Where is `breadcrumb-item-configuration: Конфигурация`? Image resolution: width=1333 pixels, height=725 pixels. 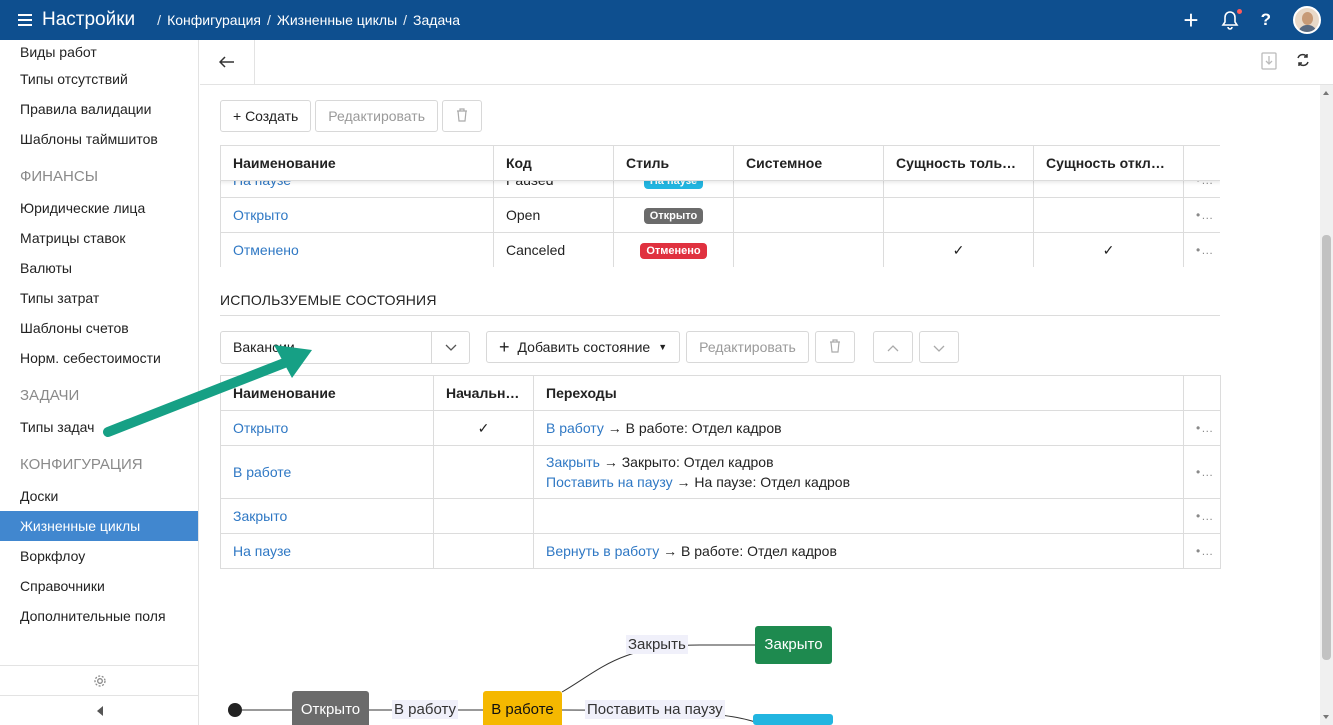
breadcrumb-item-configuration: Конфигурация is located at coordinates (214, 20).